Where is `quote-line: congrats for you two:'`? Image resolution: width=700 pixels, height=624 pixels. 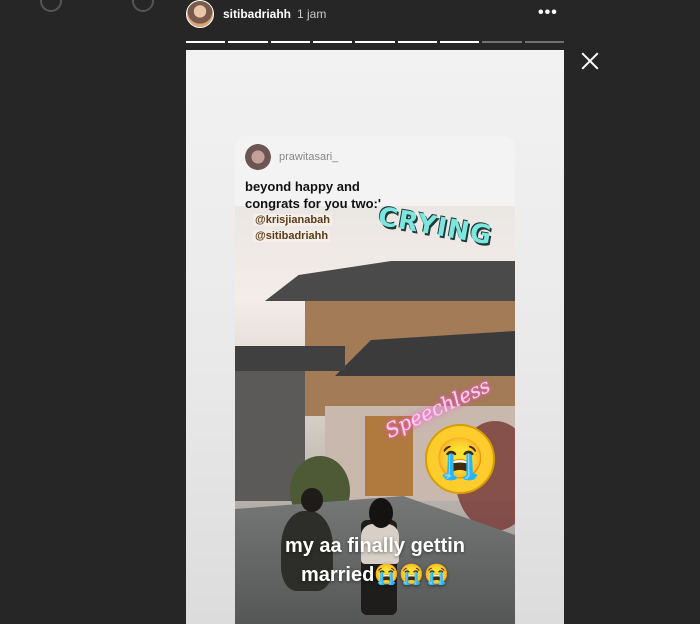 quote-line: congrats for you two:' is located at coordinates (313, 203).